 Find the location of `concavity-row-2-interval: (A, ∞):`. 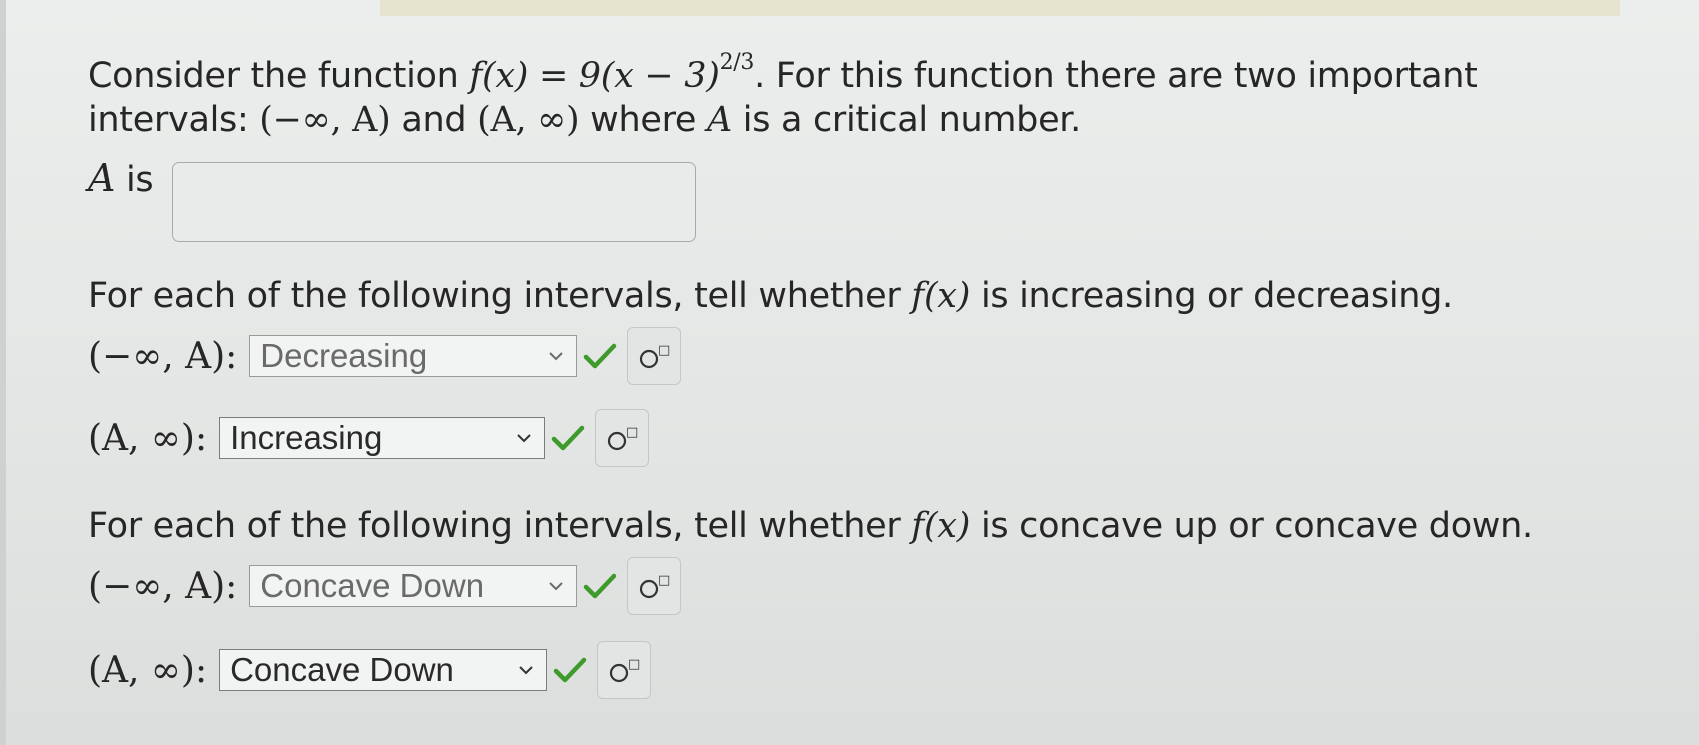

concavity-row-2-interval: (A, ∞): is located at coordinates (148, 670).